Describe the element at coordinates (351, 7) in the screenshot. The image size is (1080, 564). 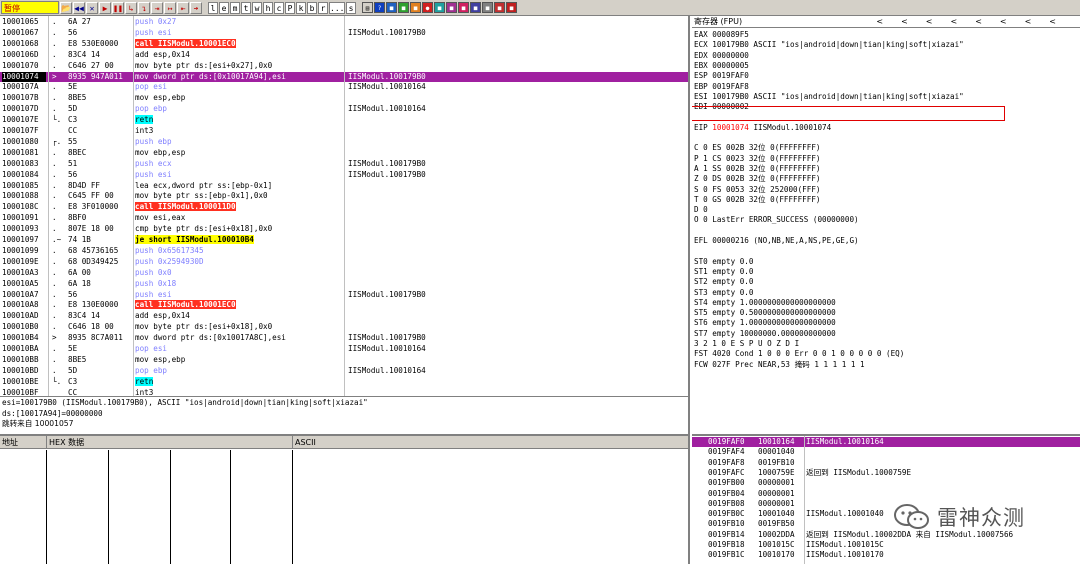
I see `window-button-12: s` at that location.